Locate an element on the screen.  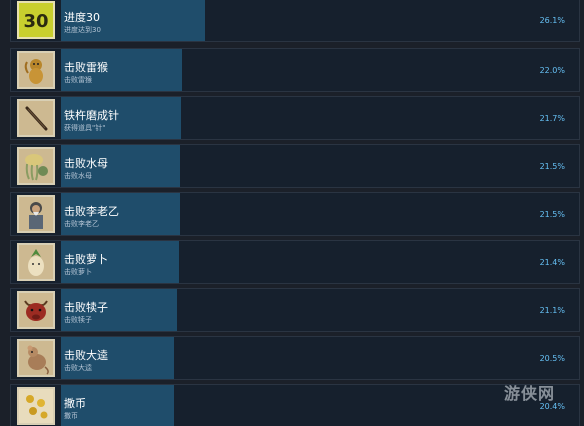
achievement-description: 击败水母 is located at coordinates (78, 176).